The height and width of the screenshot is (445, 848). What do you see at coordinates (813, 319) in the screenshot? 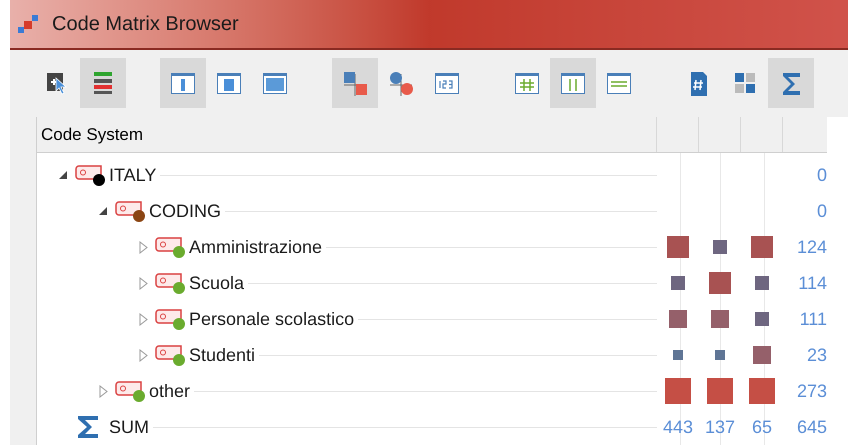
I see `row-total: 111` at bounding box center [813, 319].